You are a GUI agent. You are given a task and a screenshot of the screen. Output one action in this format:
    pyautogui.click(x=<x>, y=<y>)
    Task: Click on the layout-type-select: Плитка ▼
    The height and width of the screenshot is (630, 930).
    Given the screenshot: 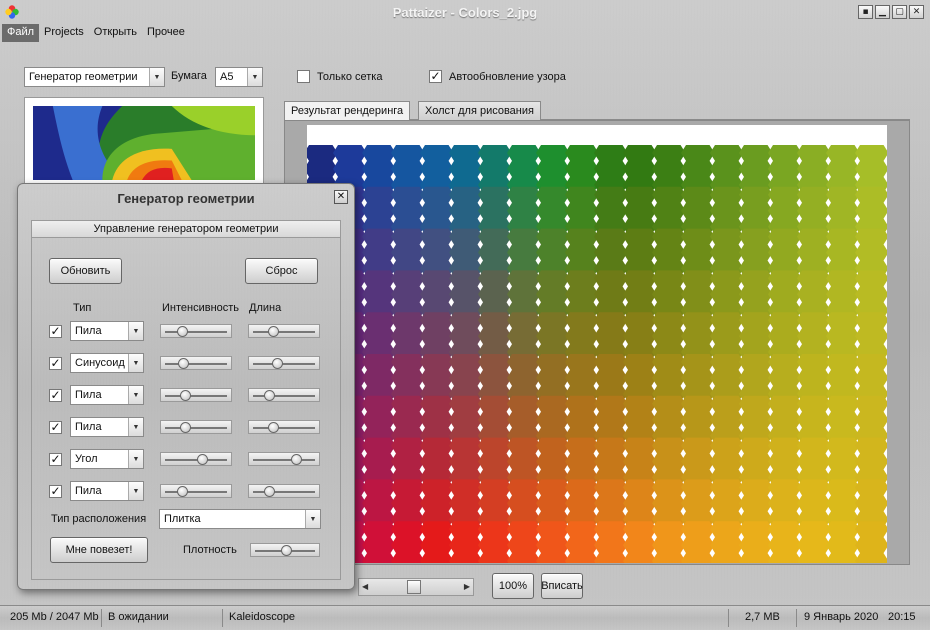 What is the action you would take?
    pyautogui.click(x=240, y=519)
    